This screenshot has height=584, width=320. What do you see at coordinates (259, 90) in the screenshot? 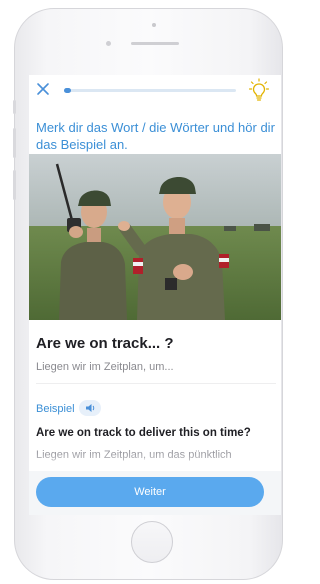
I see `lightbulb-icon` at bounding box center [259, 90].